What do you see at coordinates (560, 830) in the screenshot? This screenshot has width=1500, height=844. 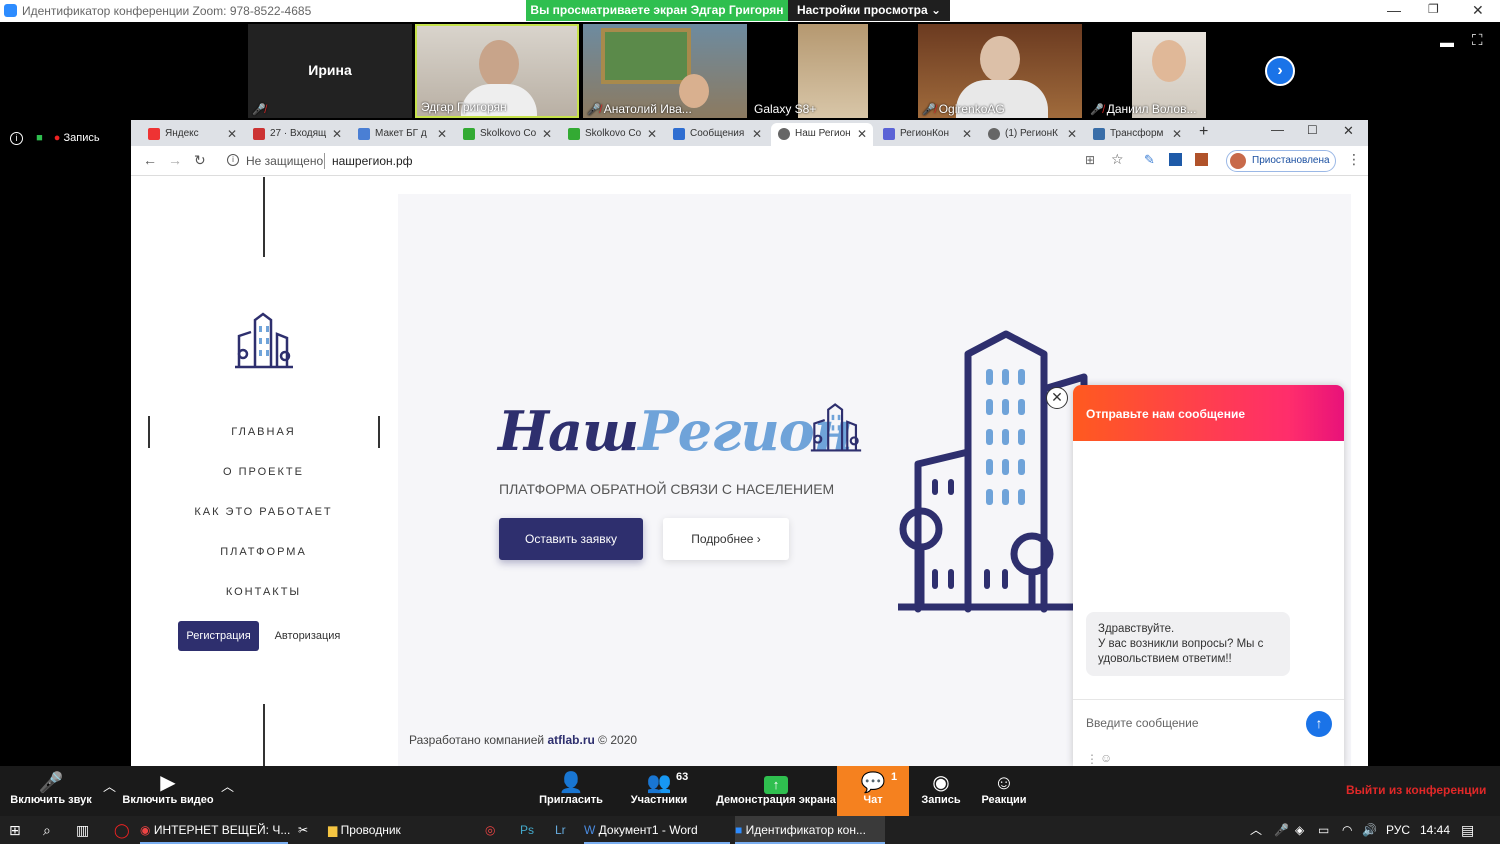 I see `lightroom-icon: Lr` at bounding box center [560, 830].